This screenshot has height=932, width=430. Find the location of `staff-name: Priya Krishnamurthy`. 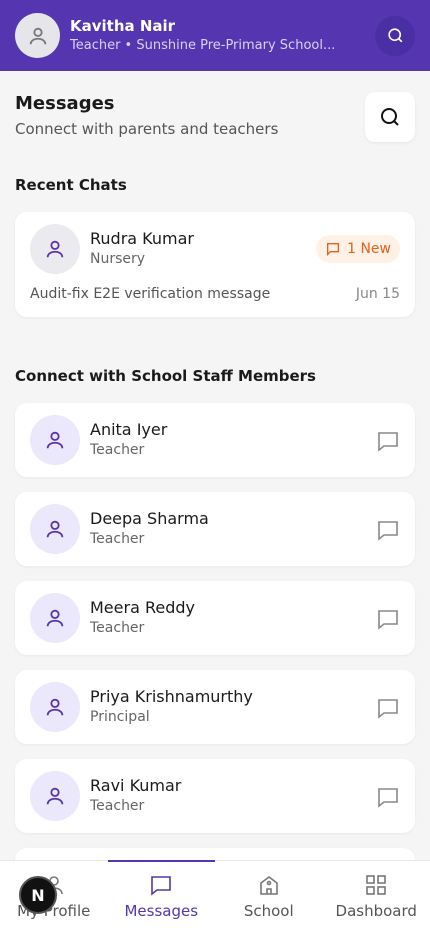

staff-name: Priya Krishnamurthy is located at coordinates (171, 696).